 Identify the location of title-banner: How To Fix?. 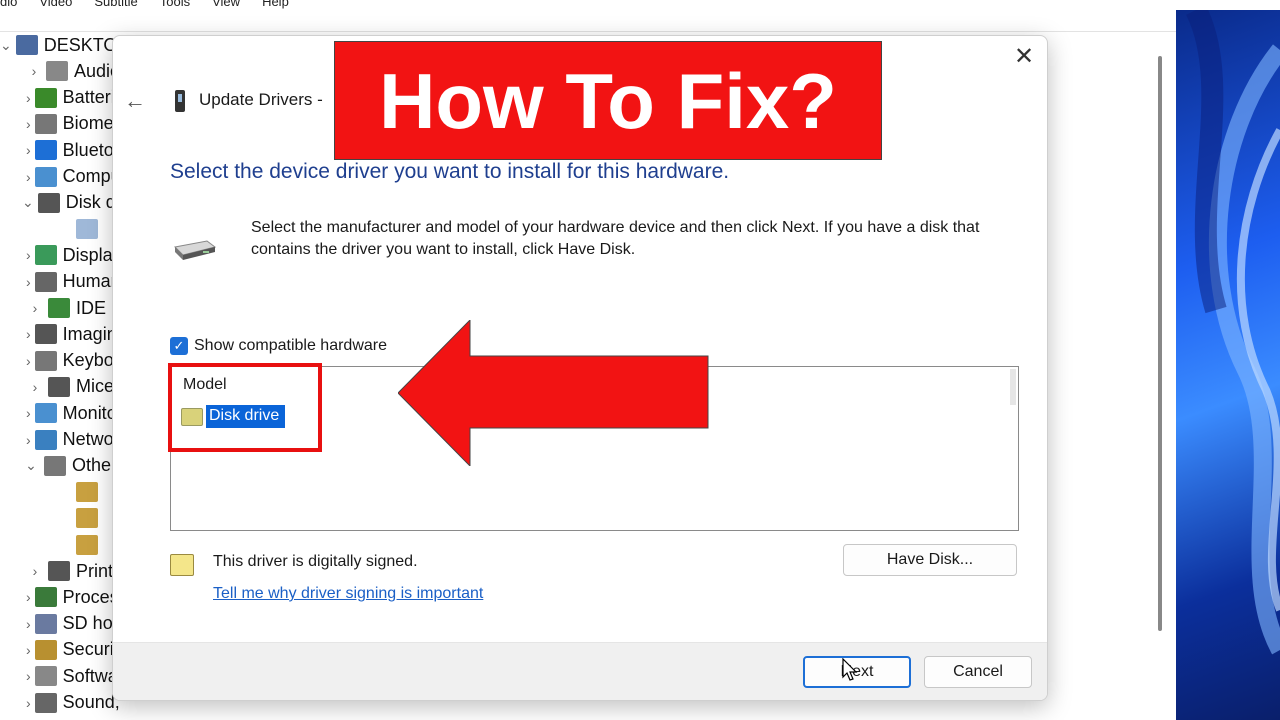
(608, 100).